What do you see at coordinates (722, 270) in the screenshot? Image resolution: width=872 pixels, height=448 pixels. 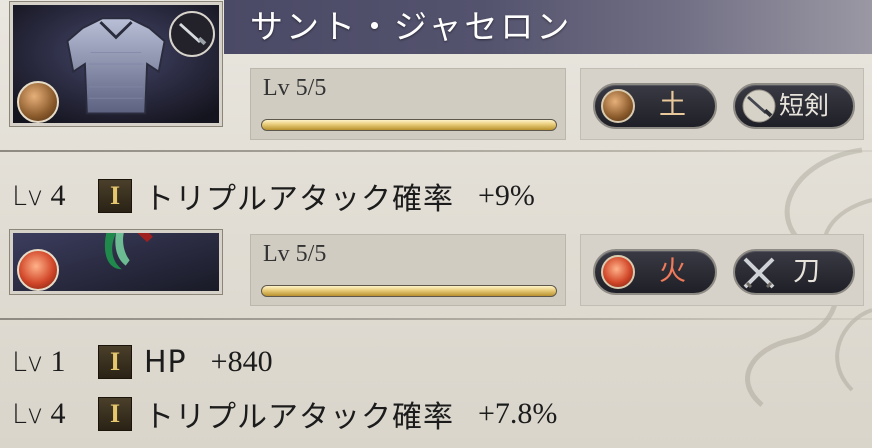 I see `tags-panel: 火 刀` at bounding box center [722, 270].